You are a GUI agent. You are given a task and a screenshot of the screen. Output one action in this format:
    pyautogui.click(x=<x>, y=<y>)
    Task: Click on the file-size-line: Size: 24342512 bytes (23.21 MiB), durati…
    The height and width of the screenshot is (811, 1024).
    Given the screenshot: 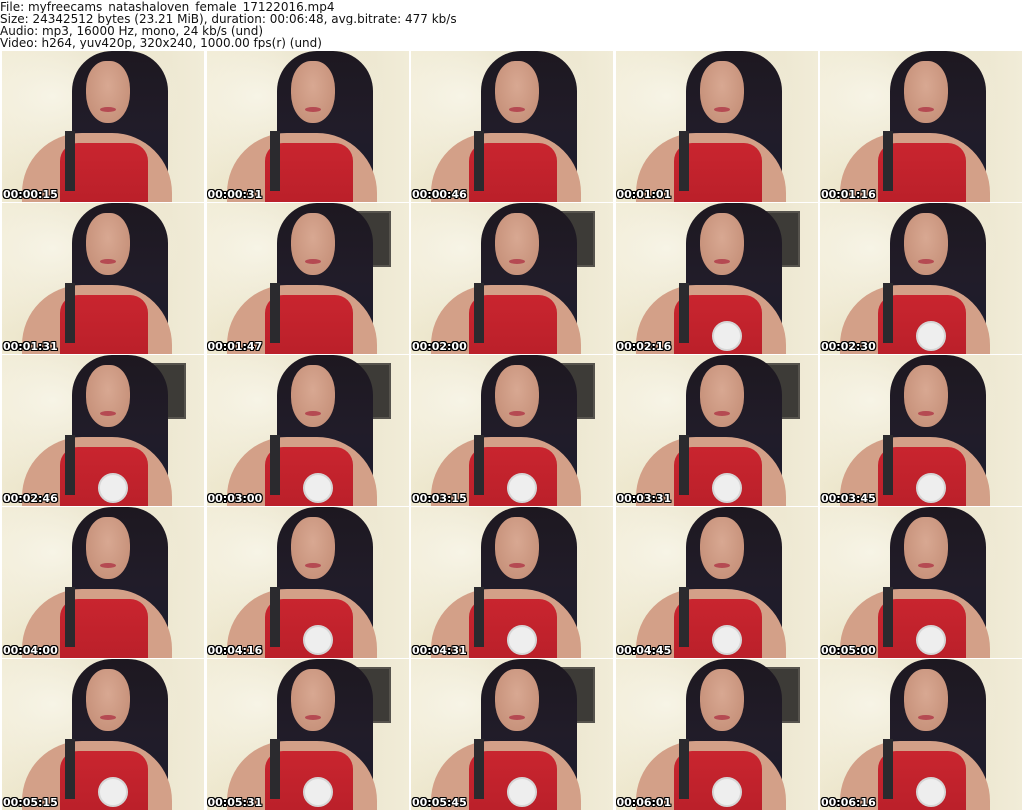 What is the action you would take?
    pyautogui.click(x=228, y=19)
    